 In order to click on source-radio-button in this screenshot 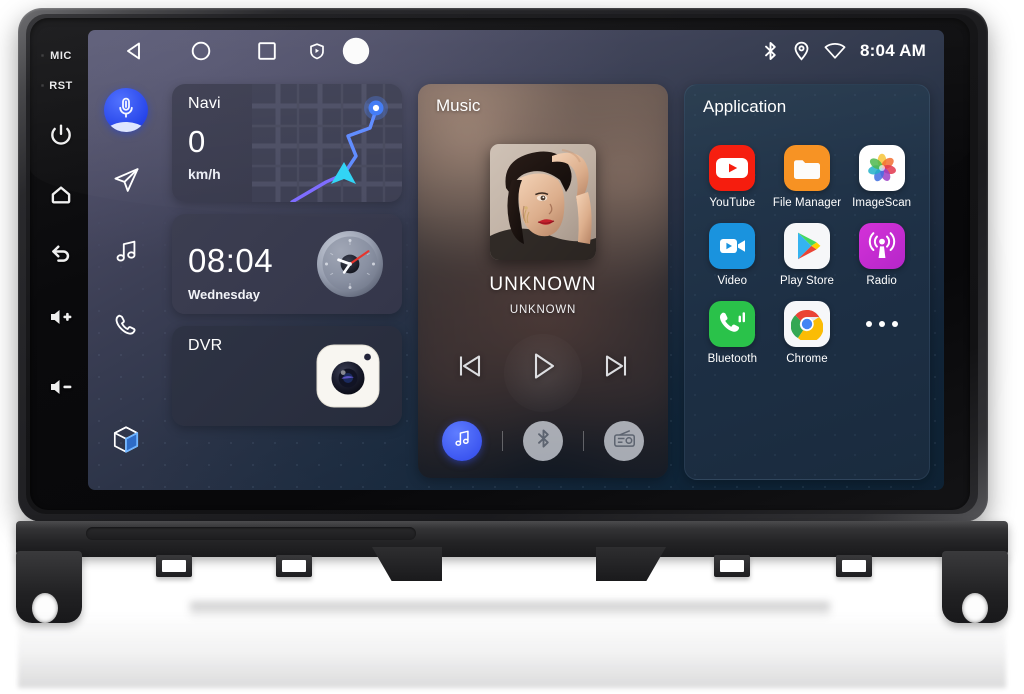, I will do `click(624, 441)`.